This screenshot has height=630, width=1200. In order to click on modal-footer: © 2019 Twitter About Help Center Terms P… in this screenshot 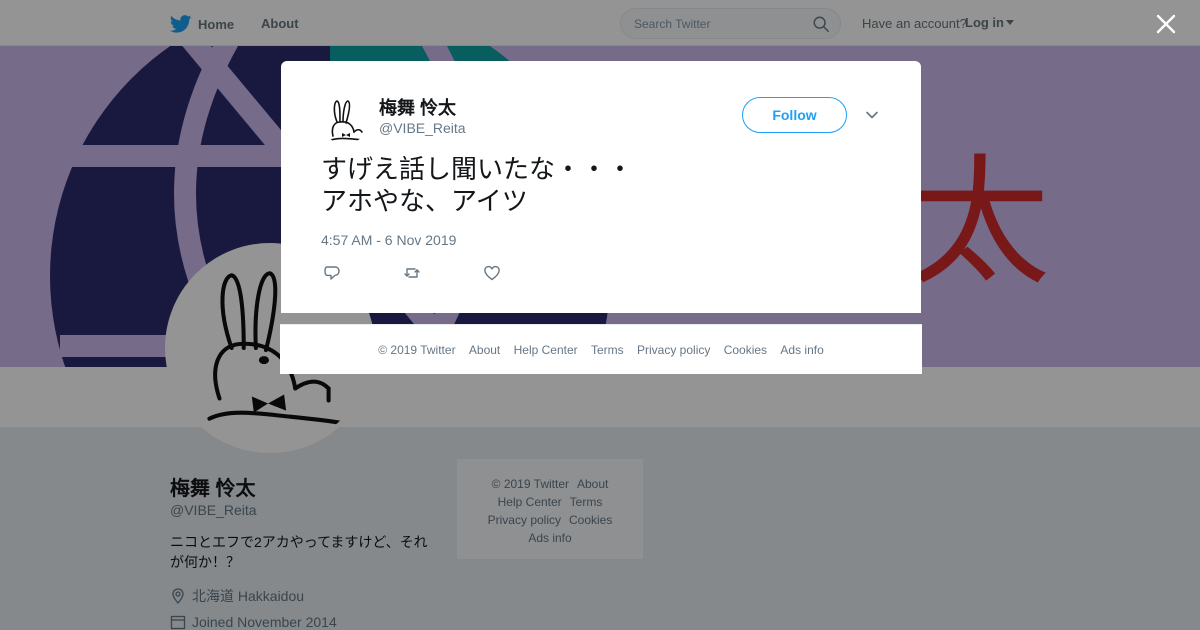, I will do `click(601, 349)`.